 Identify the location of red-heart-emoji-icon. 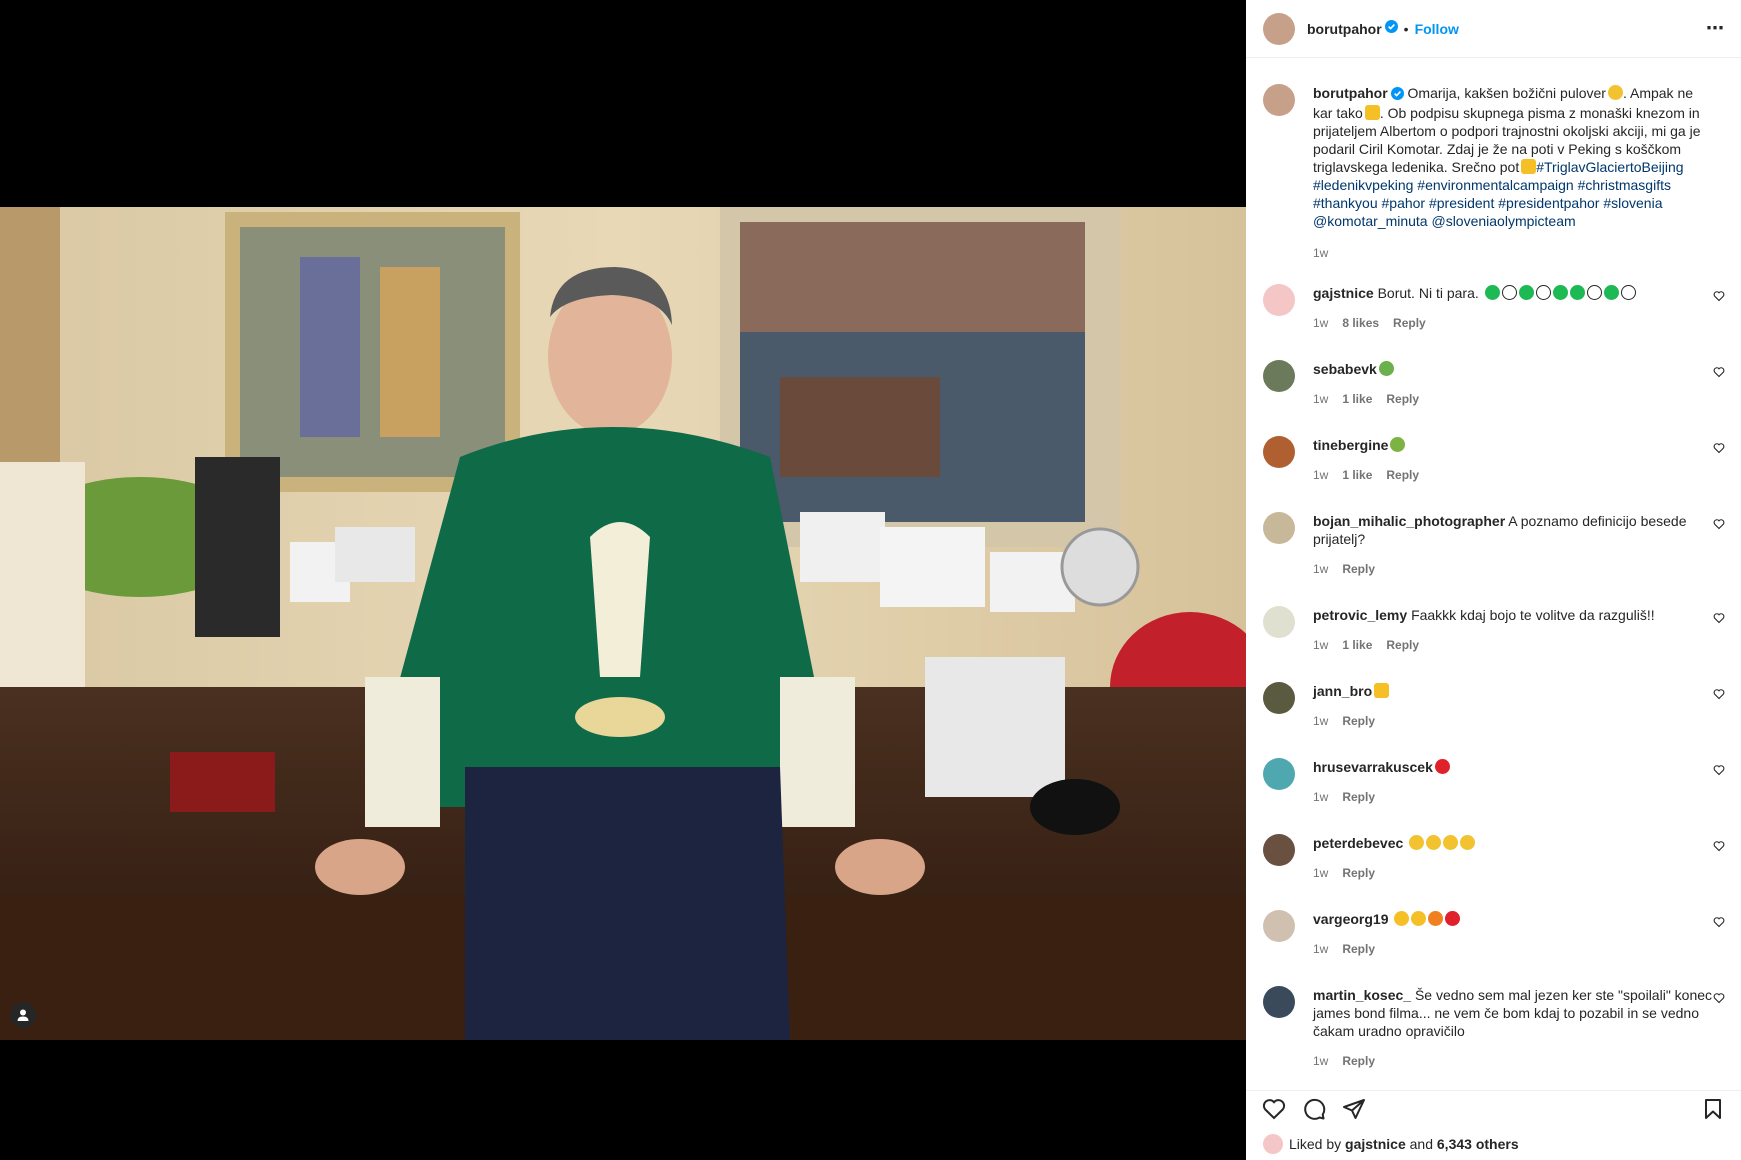
(1442, 766).